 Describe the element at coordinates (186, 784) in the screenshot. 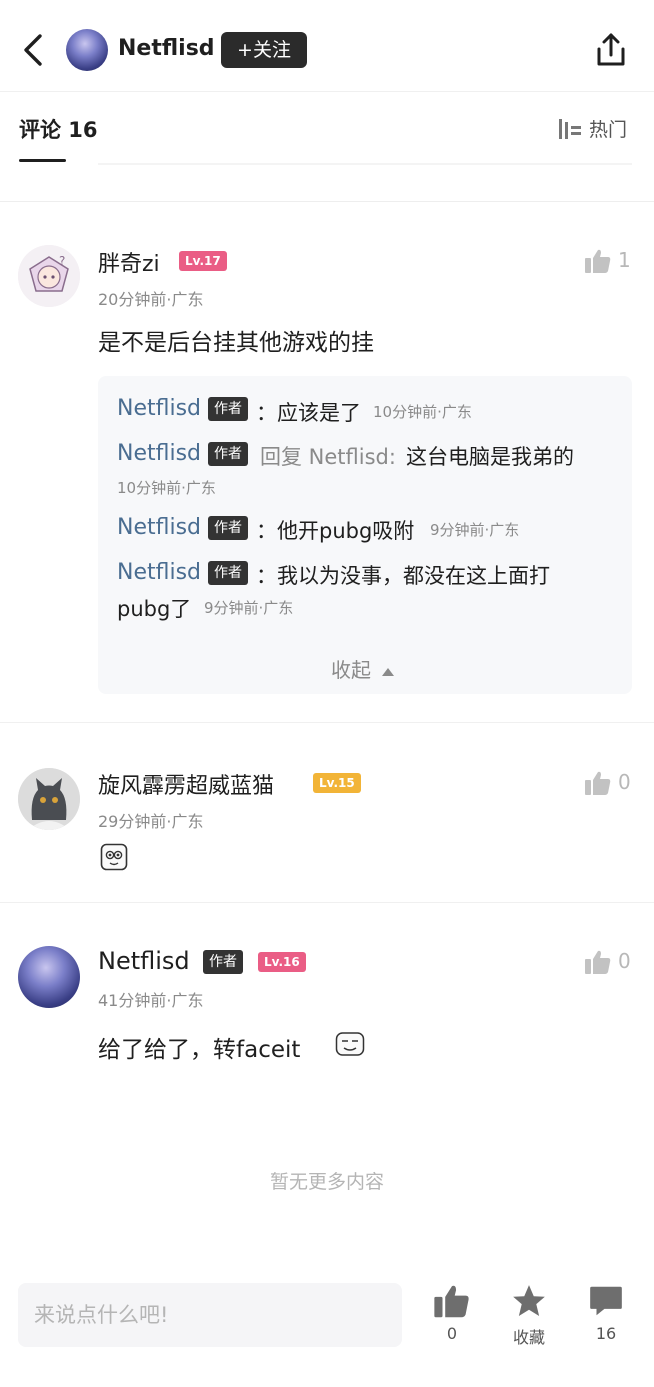

I see `commenter-name: 旋风霹雳超威蓝猫` at that location.